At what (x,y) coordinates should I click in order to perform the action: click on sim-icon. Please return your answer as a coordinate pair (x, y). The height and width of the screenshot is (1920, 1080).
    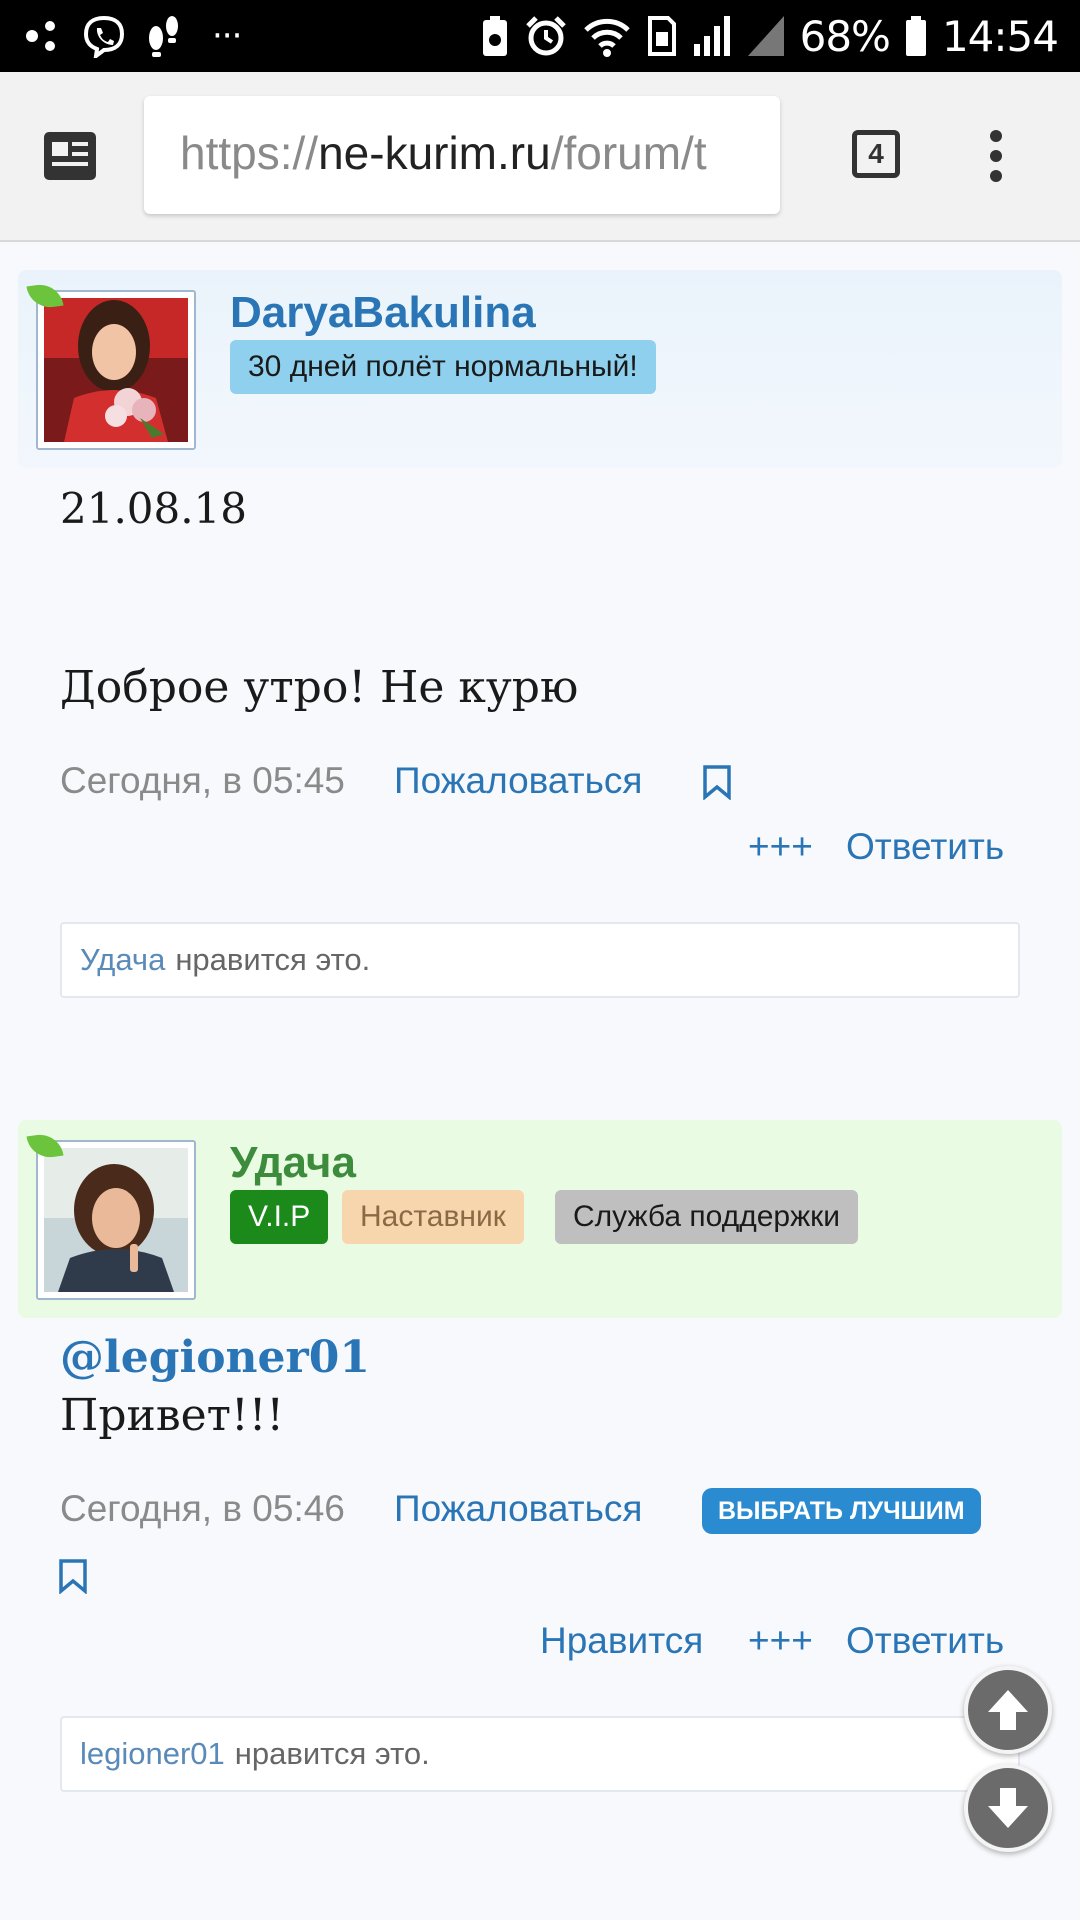
    Looking at the image, I should click on (662, 36).